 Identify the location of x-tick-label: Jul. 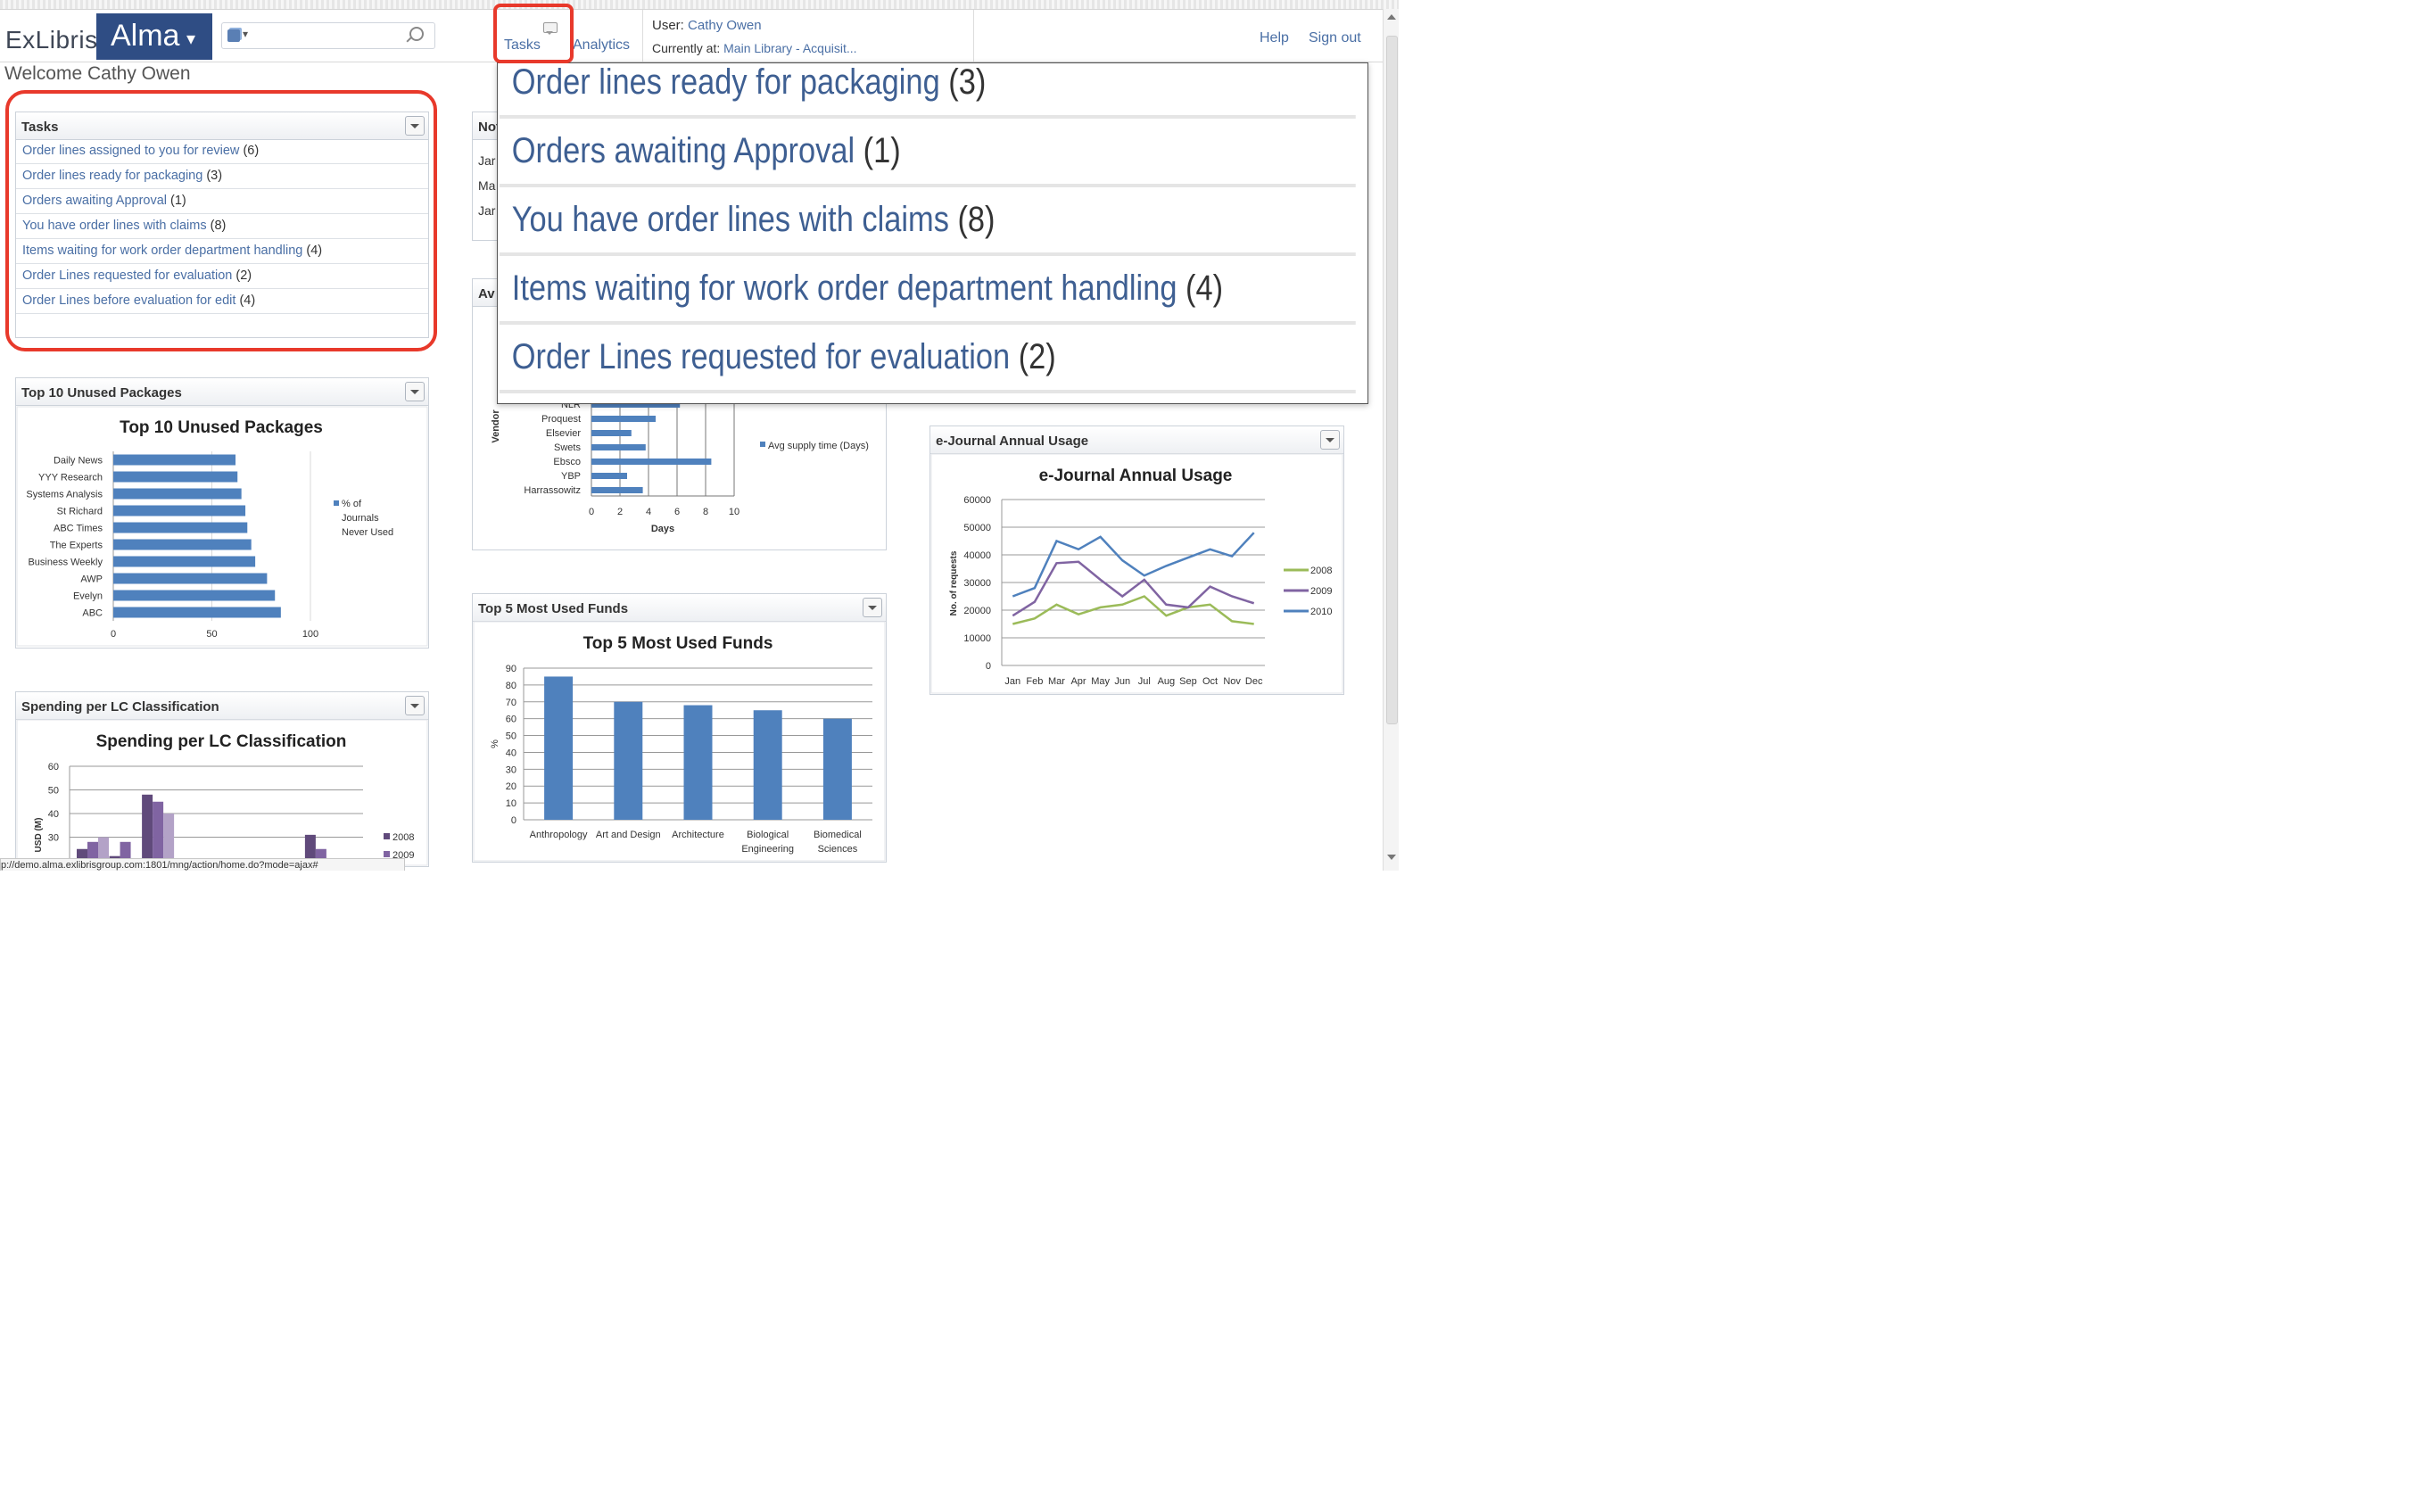
(1144, 681).